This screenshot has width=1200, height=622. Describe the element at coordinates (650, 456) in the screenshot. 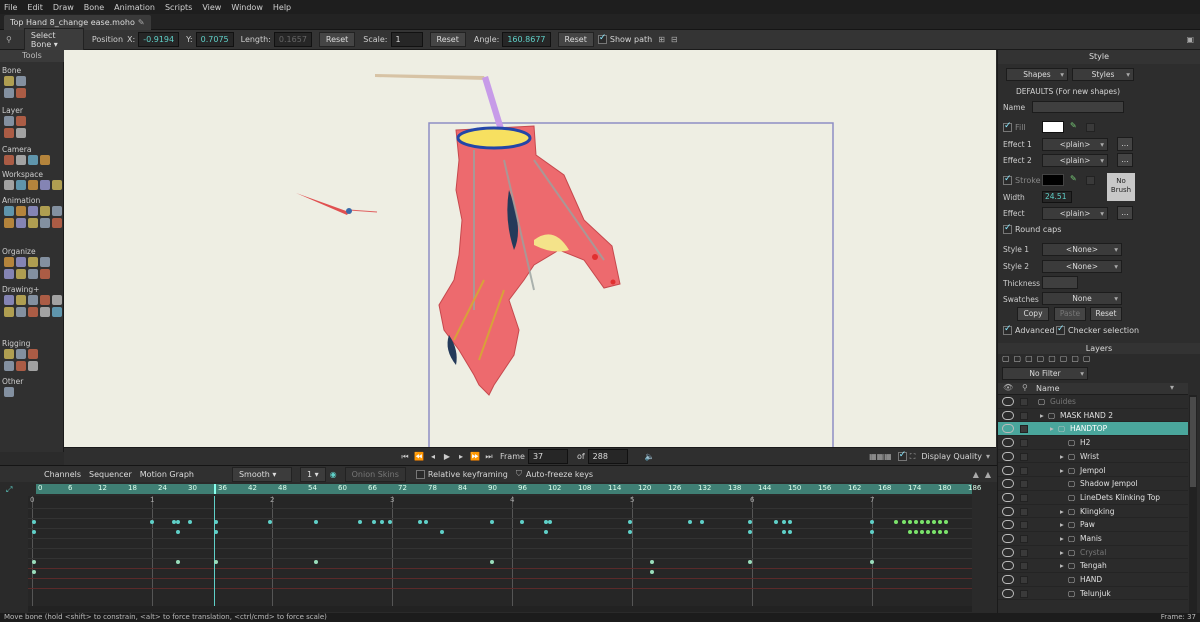

I see `sound-icon: 🔈` at that location.